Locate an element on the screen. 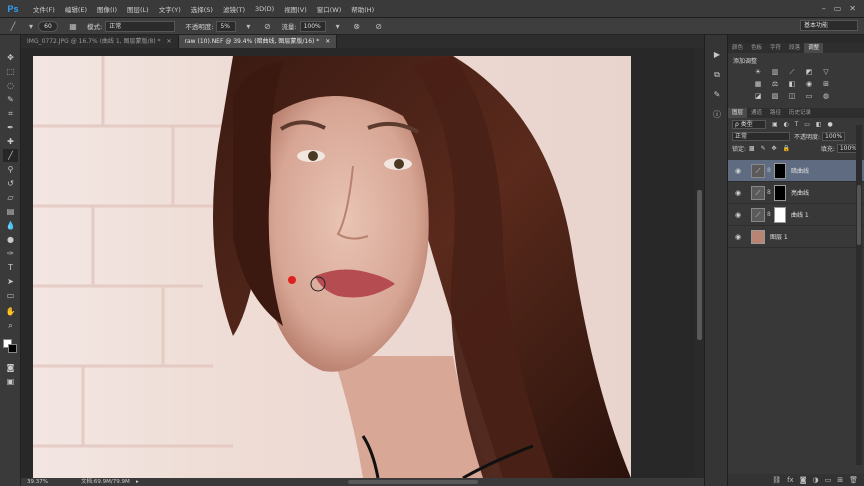 Image resolution: width=864 pixels, height=486 pixels. tab-character: 字符 is located at coordinates (775, 48).